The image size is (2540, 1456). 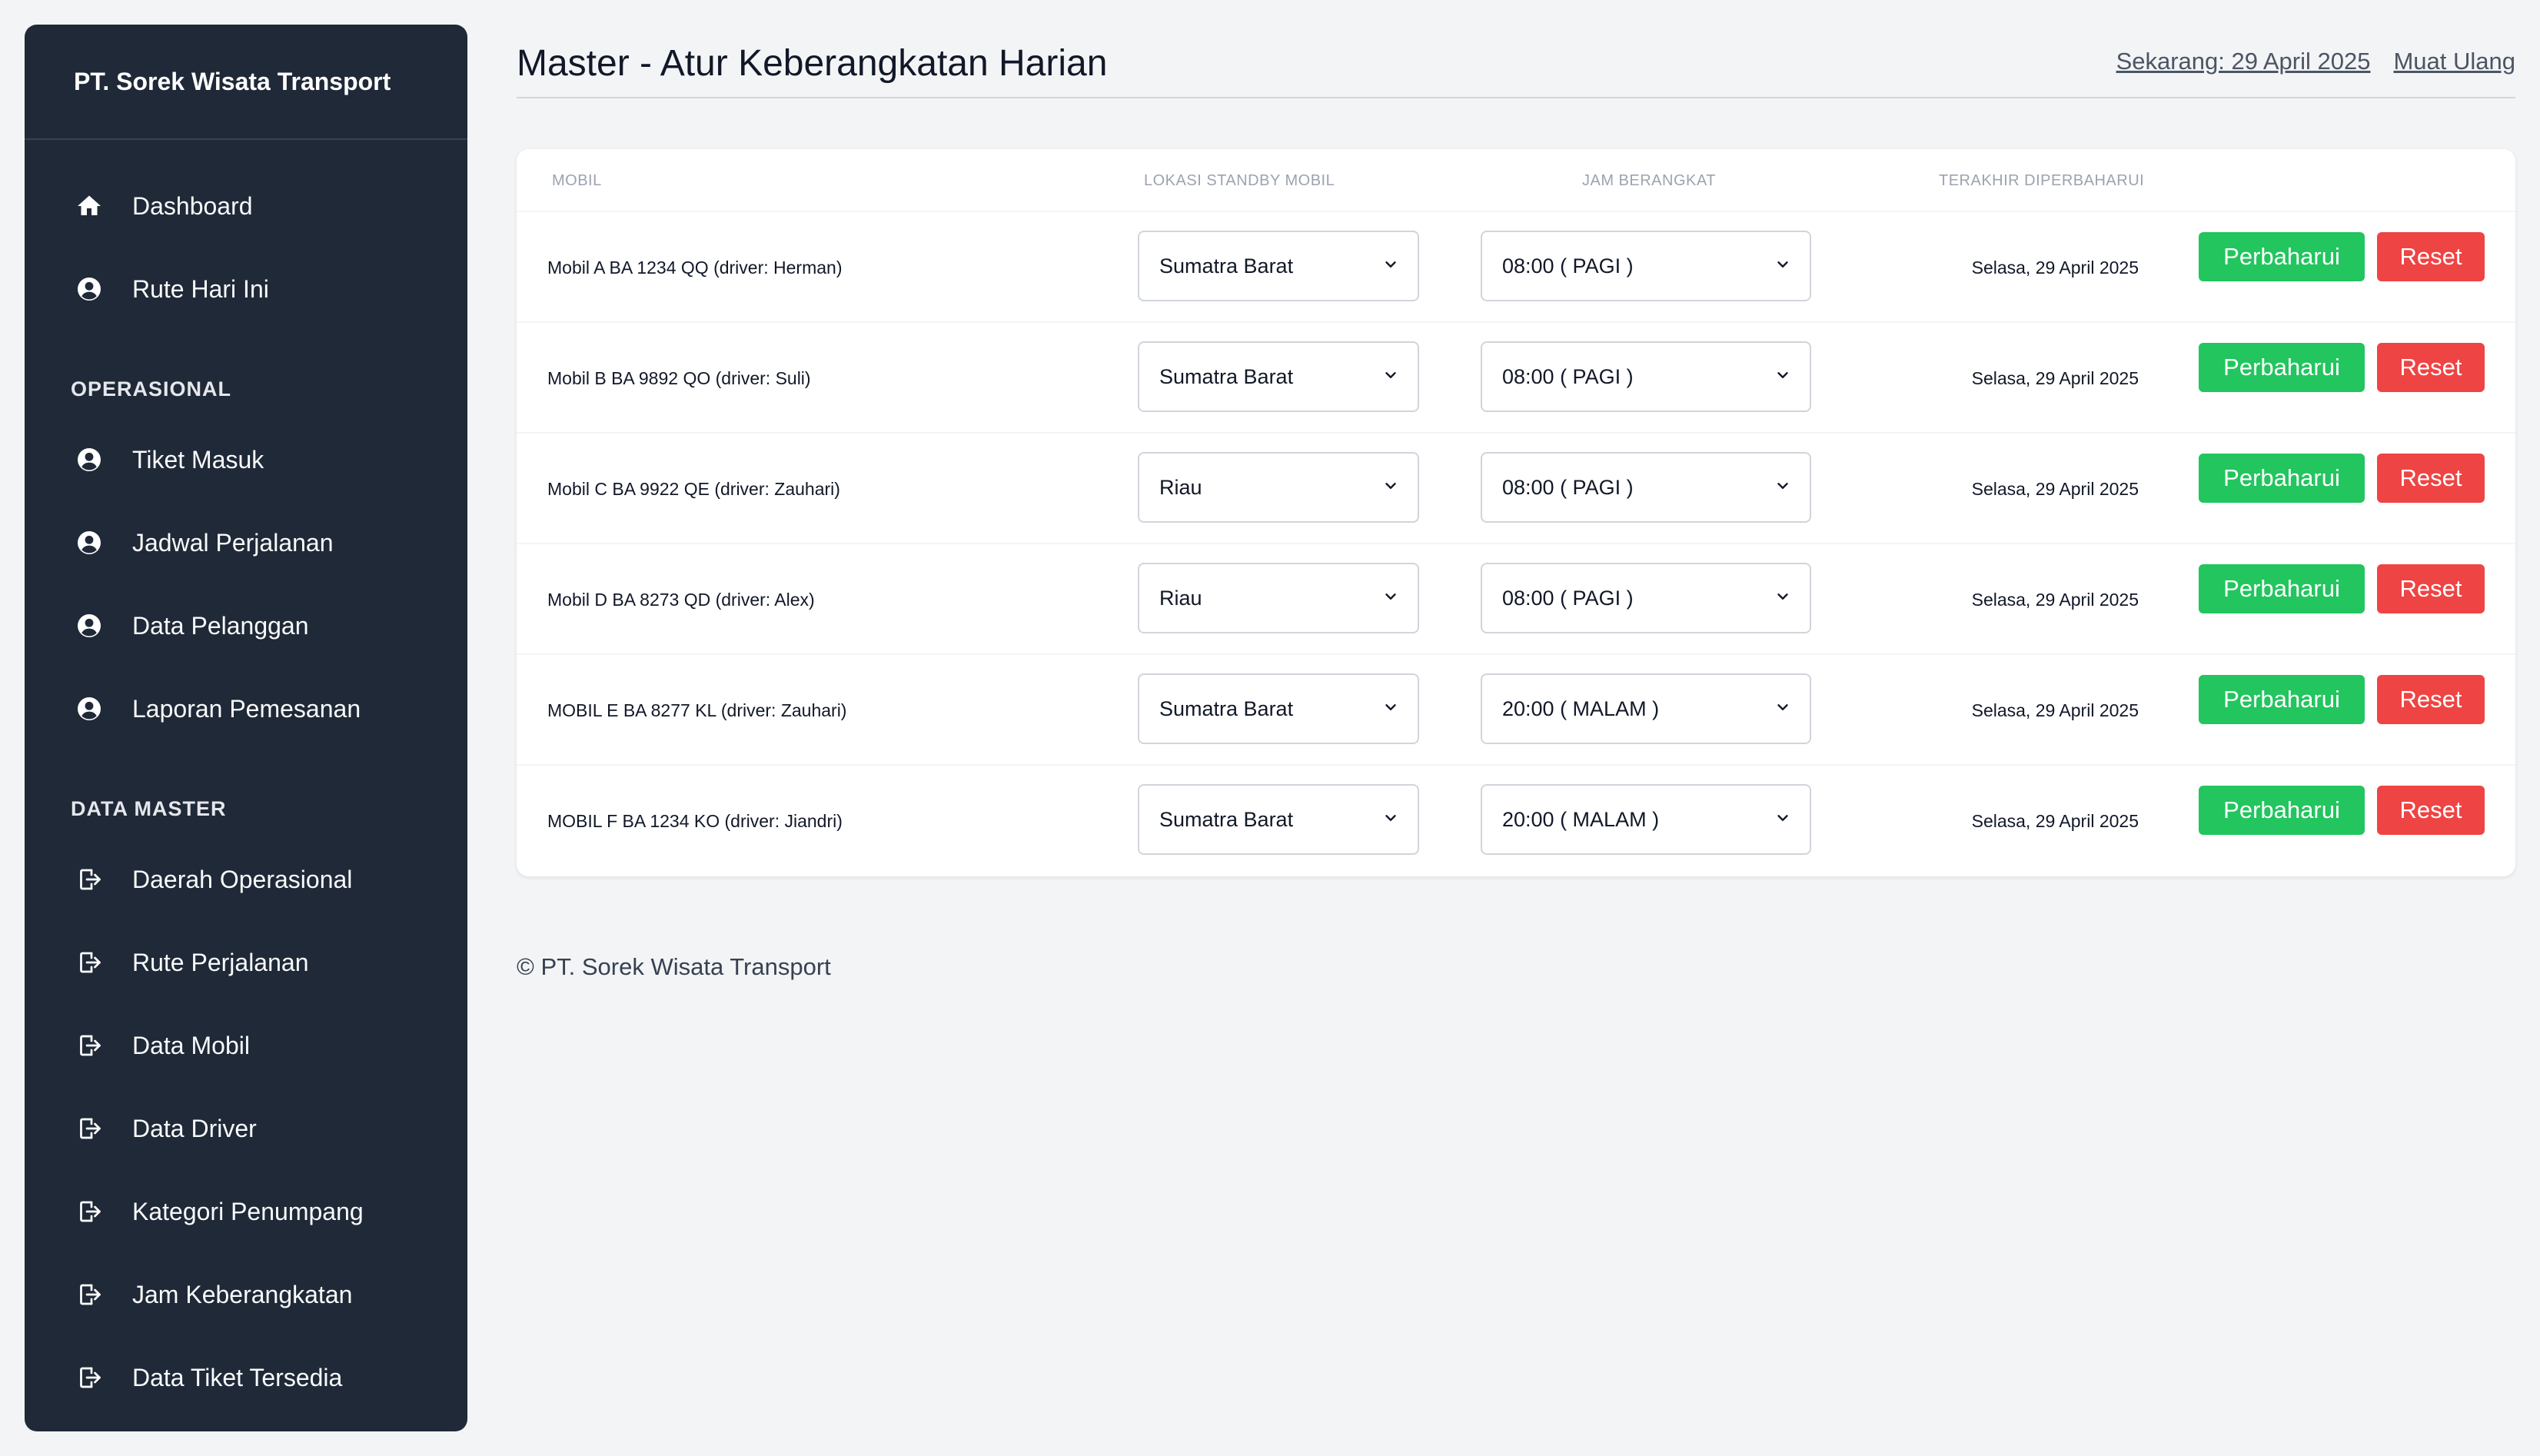 I want to click on sidebar-item-jadwal-perjalanan: Jadwal Perjalanan, so click(x=246, y=542).